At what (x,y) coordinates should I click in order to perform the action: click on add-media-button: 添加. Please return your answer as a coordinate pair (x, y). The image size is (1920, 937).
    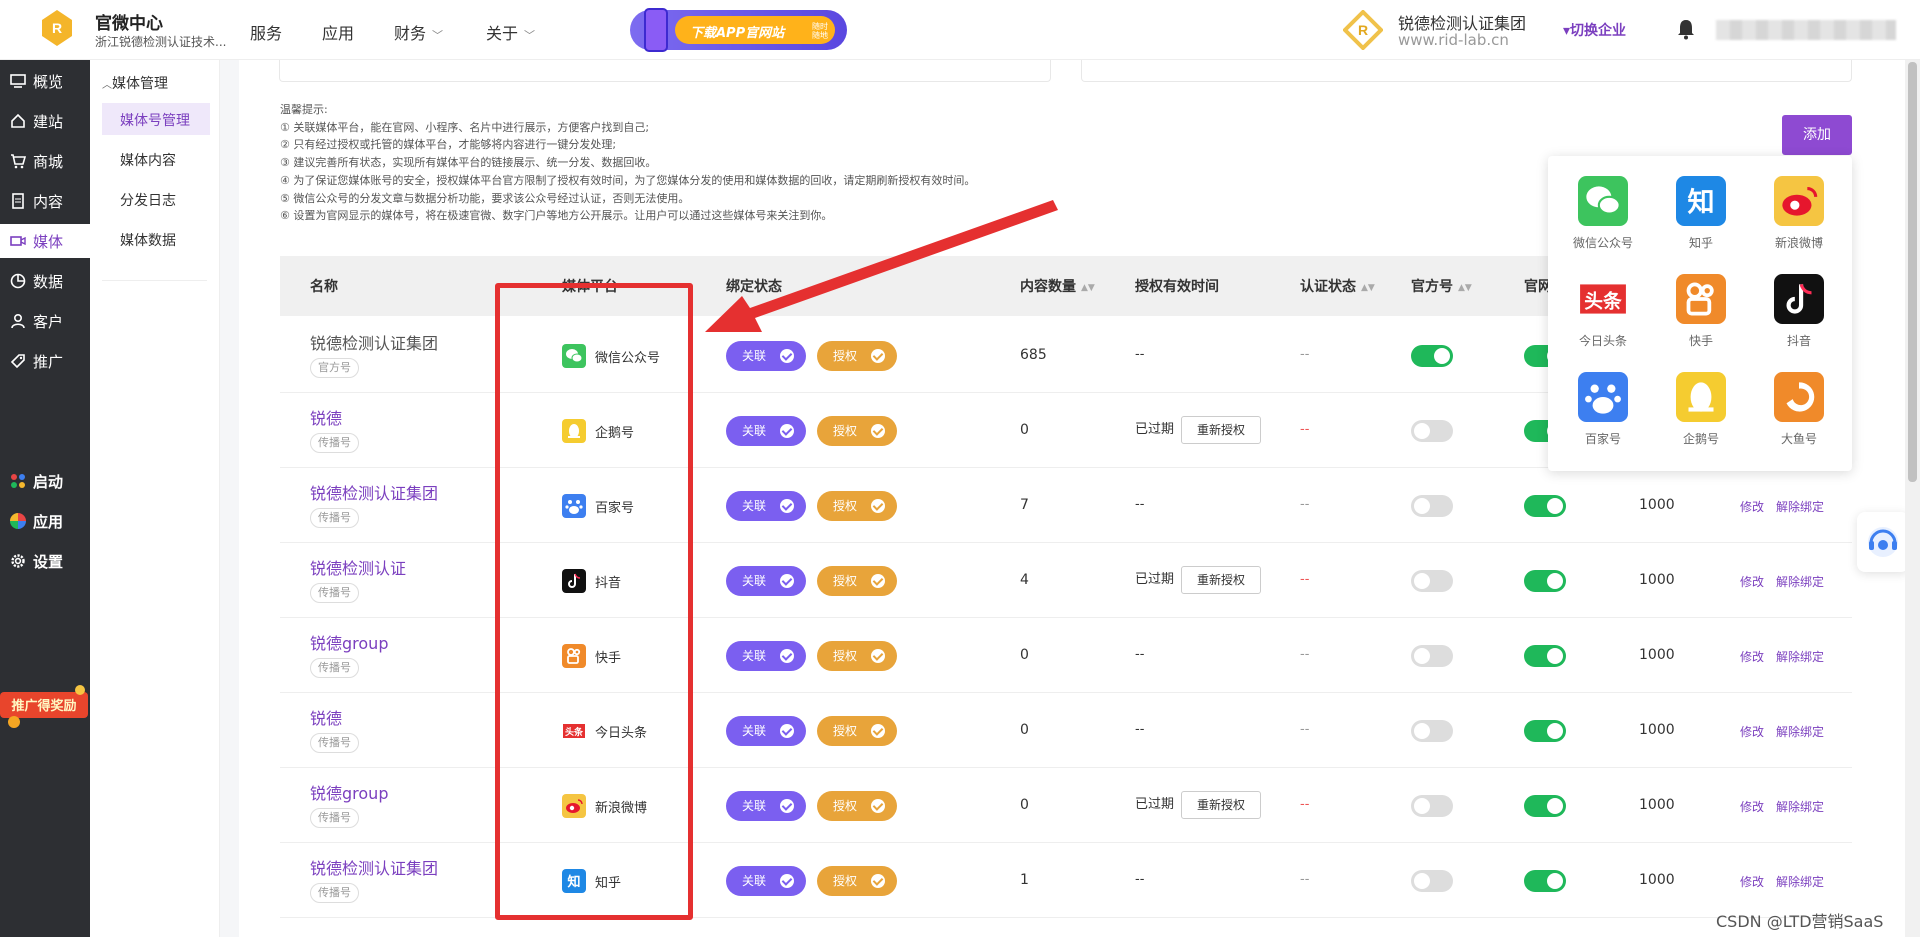
    Looking at the image, I should click on (1817, 135).